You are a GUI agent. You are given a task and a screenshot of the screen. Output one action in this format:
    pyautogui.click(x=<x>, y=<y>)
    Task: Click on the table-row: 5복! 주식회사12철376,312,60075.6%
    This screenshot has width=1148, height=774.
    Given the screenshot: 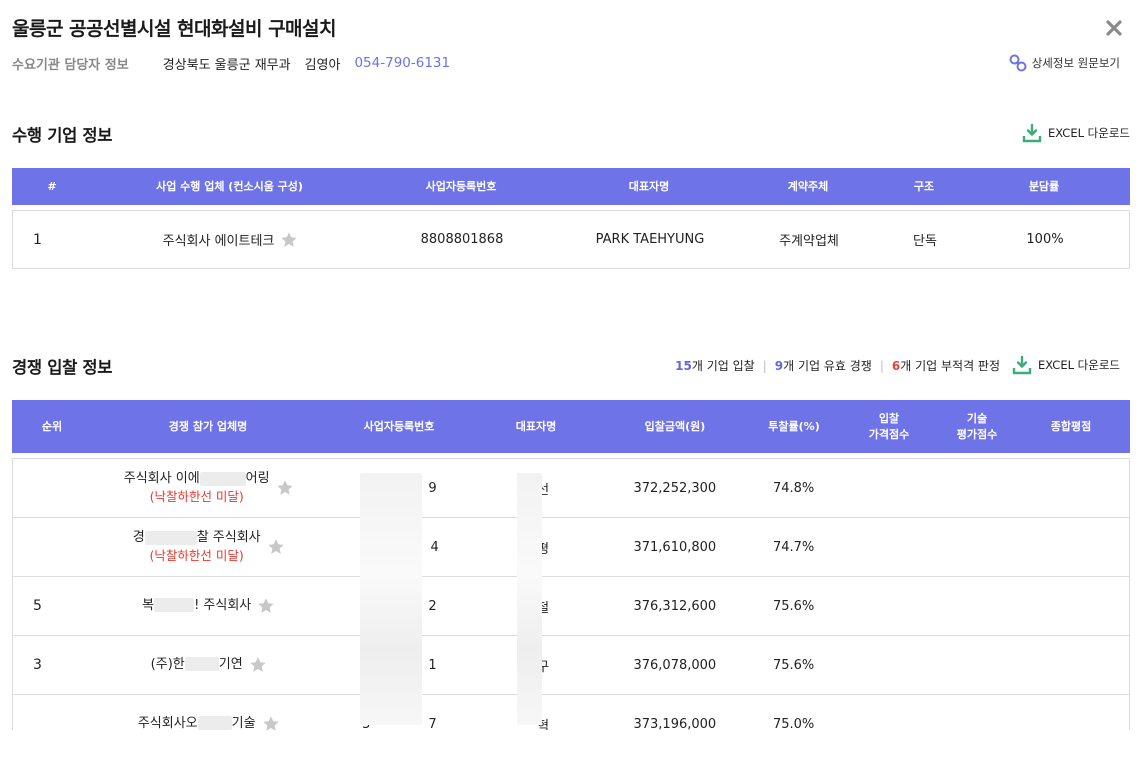 What is the action you would take?
    pyautogui.click(x=571, y=606)
    